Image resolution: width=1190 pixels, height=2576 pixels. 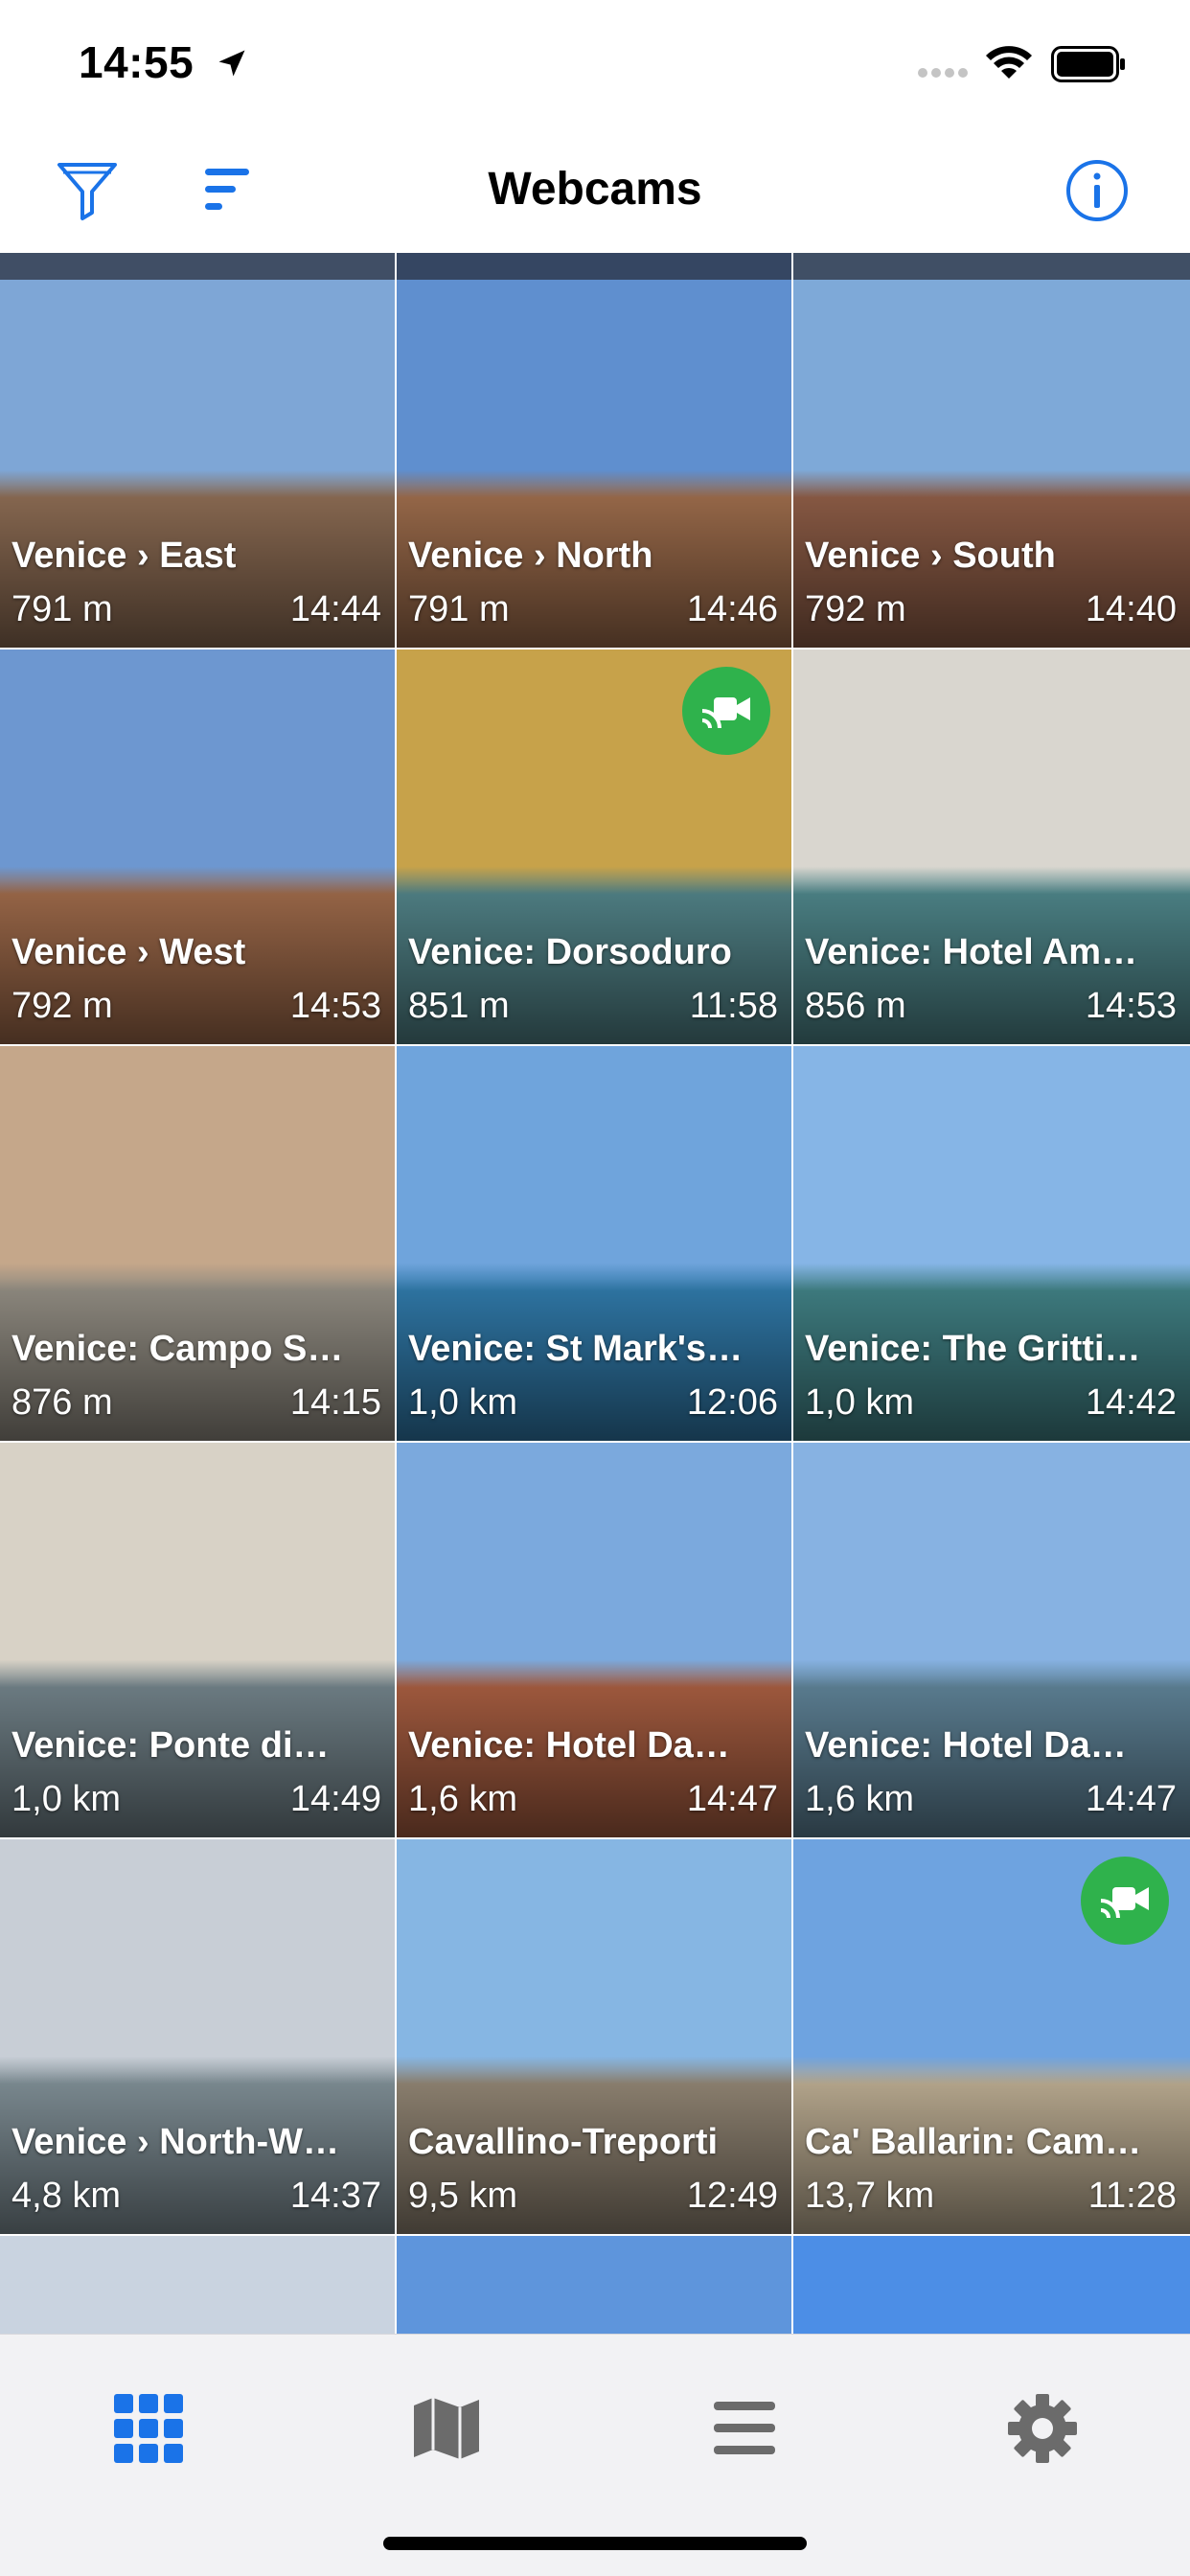 What do you see at coordinates (447, 2428) in the screenshot?
I see `map-icon` at bounding box center [447, 2428].